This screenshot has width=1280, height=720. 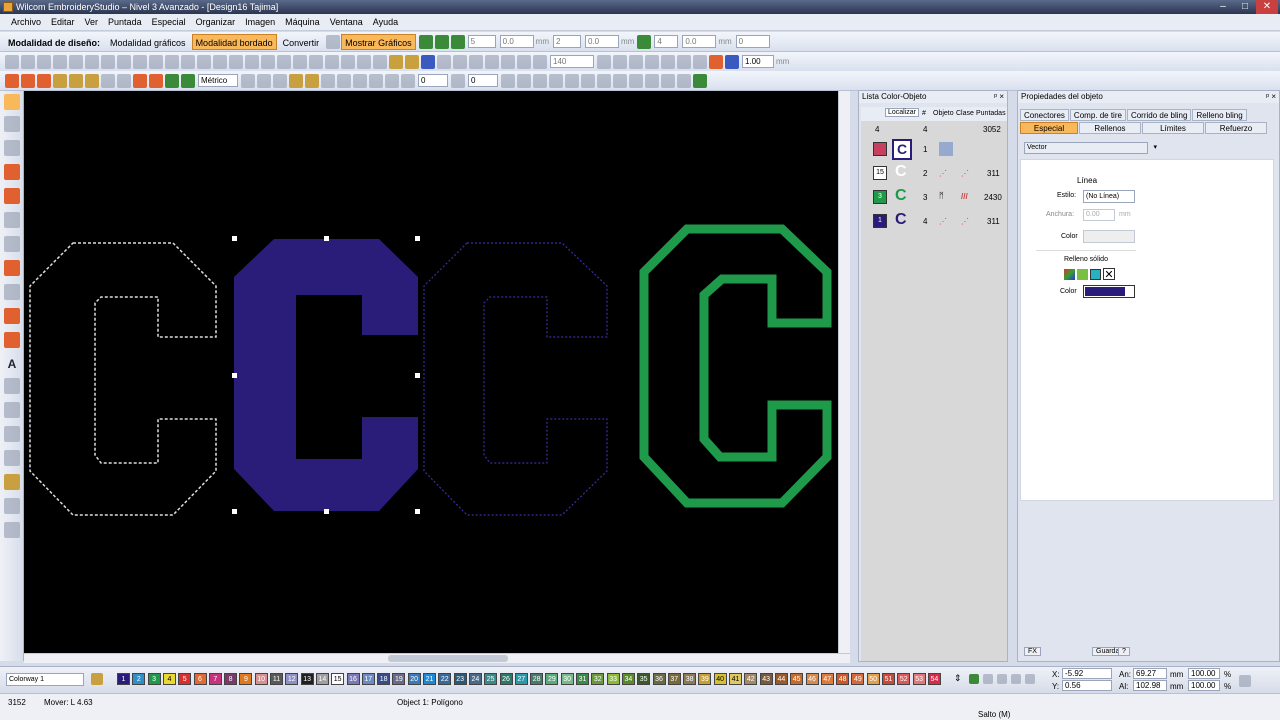 What do you see at coordinates (125, 22) in the screenshot?
I see `menu-puntada: Puntada` at bounding box center [125, 22].